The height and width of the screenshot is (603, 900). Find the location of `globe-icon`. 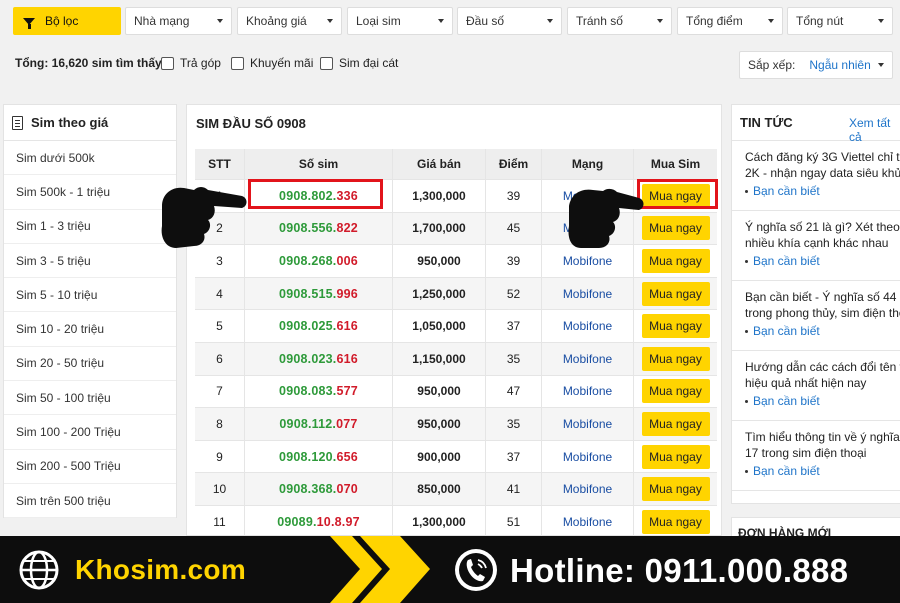

globe-icon is located at coordinates (39, 570).